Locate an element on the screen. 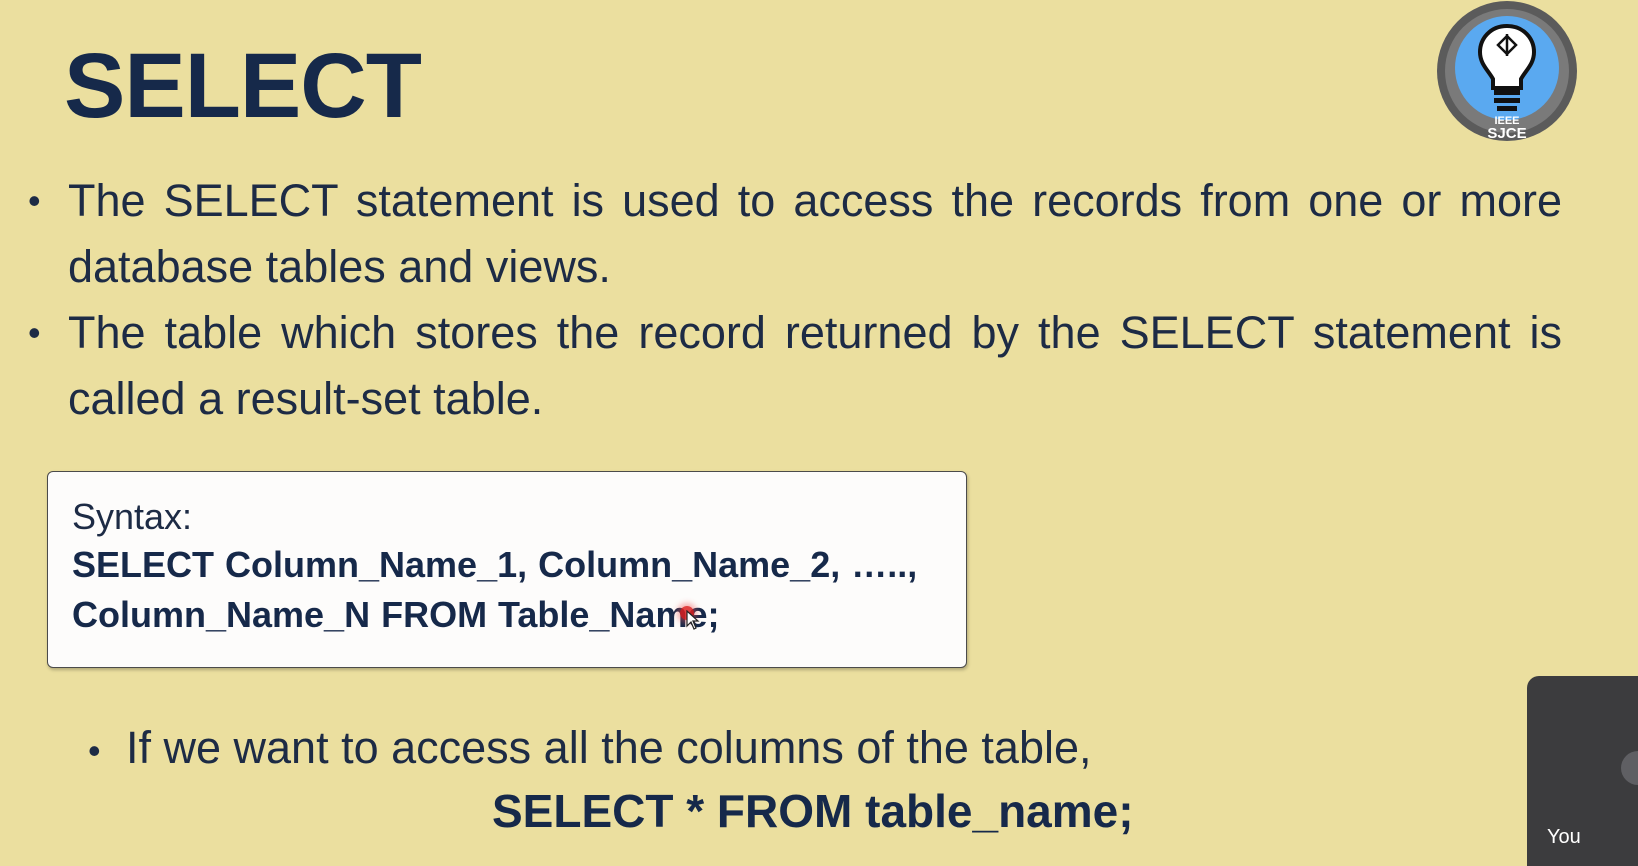  mouse-cursor-icon is located at coordinates (693, 620).